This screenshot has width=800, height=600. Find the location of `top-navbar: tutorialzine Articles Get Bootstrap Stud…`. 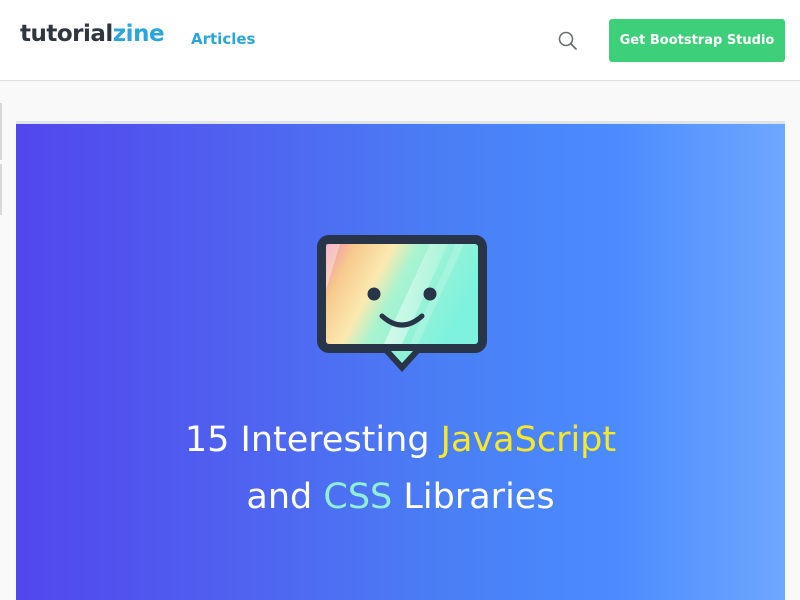

top-navbar: tutorialzine Articles Get Bootstrap Stud… is located at coordinates (400, 40).